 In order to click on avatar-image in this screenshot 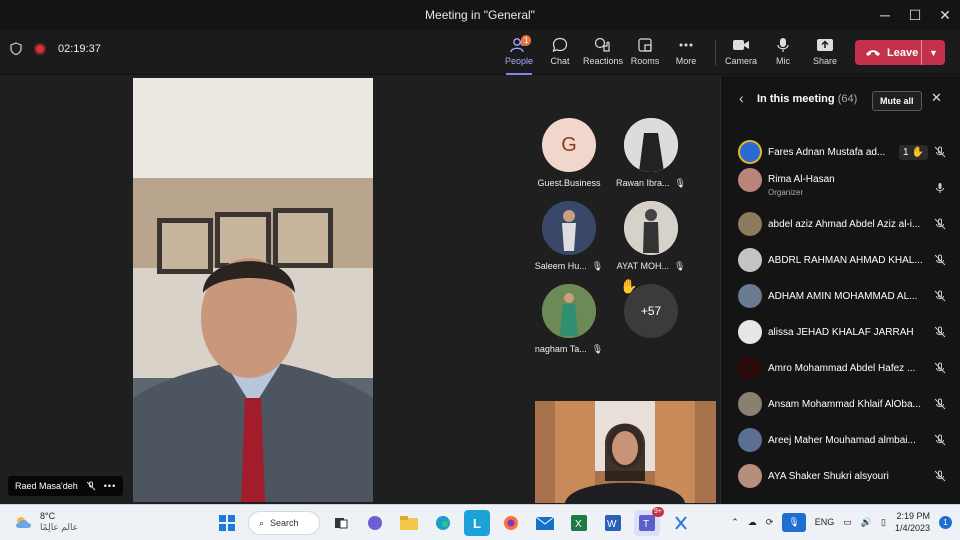, I will do `click(569, 228)`.